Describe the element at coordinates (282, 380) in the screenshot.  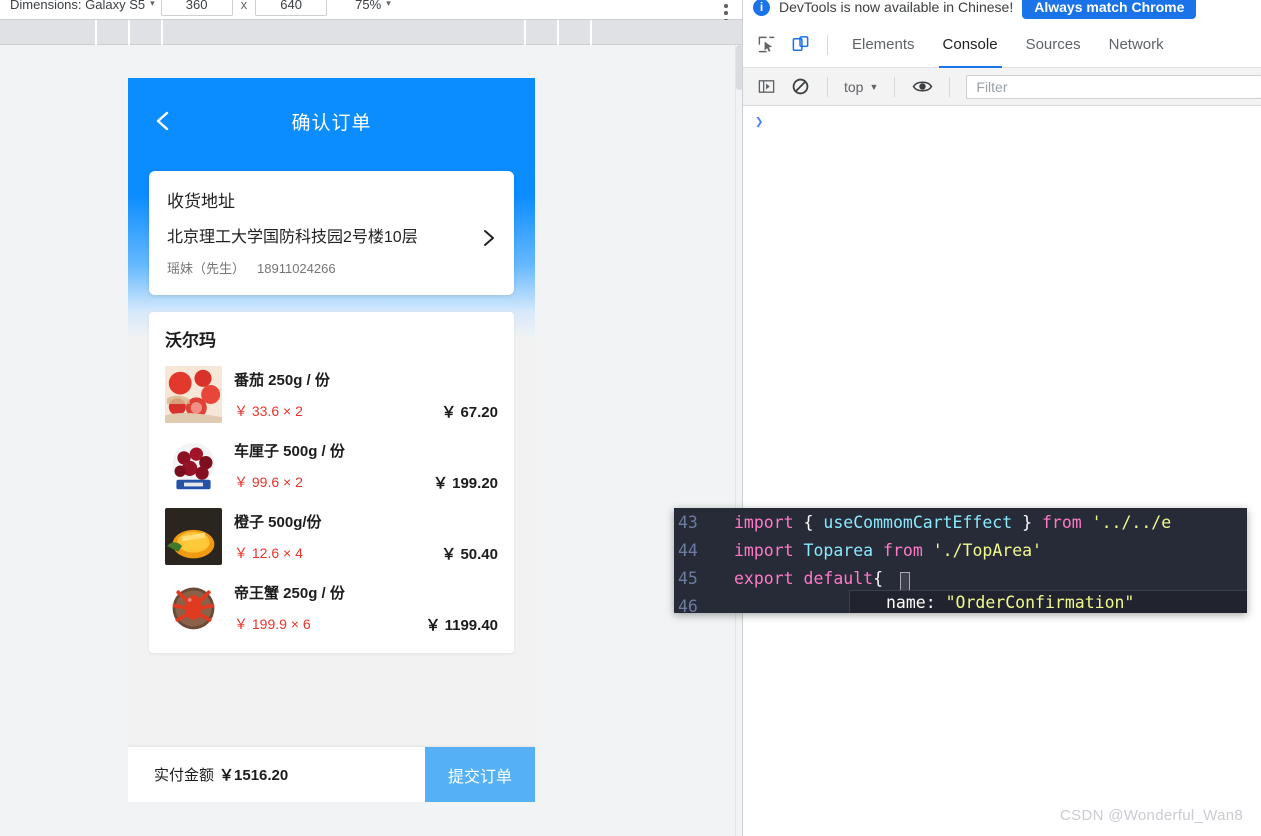
I see `goods-title: 番茄 250g / 份` at that location.